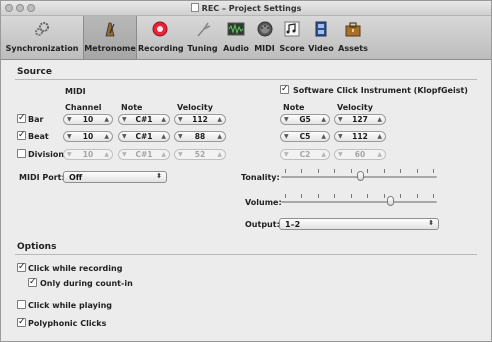  I want to click on click-while-recording-label: Click while recording, so click(75, 268).